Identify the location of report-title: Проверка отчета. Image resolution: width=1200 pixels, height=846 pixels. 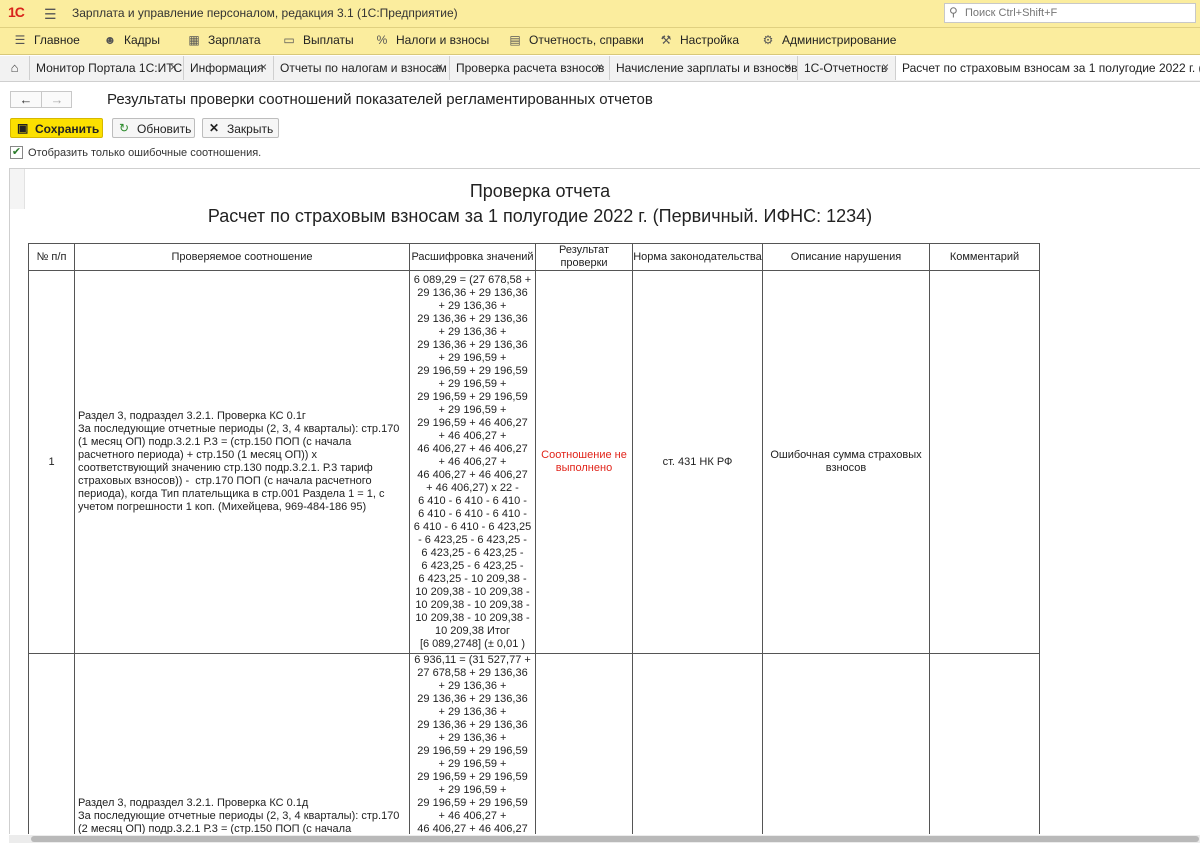
(540, 191).